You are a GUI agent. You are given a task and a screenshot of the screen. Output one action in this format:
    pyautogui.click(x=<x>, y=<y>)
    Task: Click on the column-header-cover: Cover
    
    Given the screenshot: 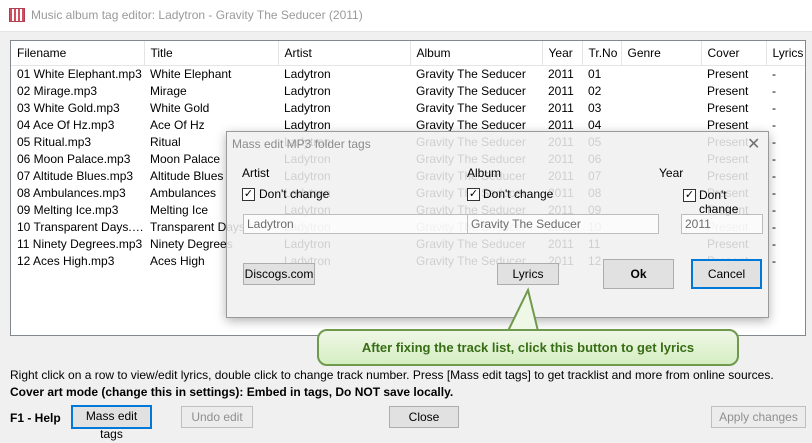 What is the action you would take?
    pyautogui.click(x=734, y=53)
    